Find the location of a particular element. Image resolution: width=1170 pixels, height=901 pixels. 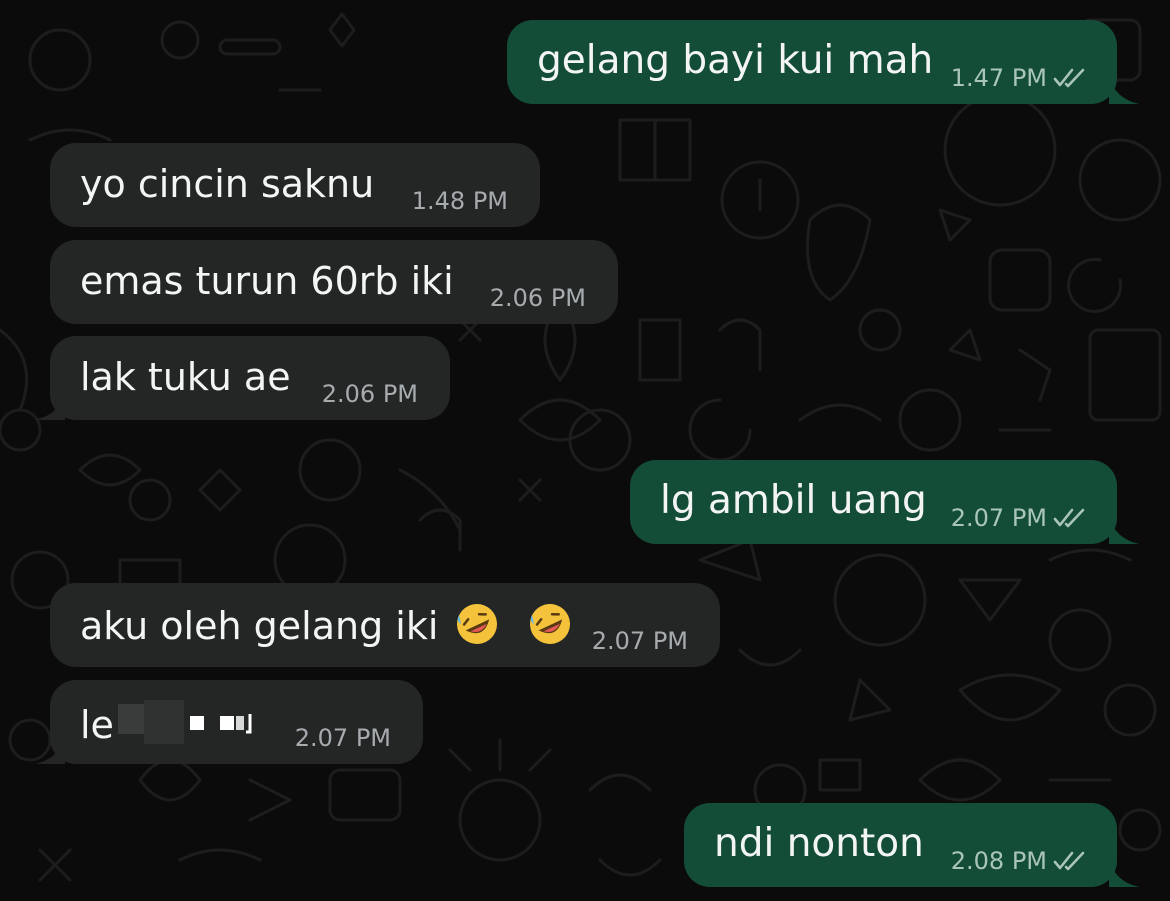

message-text: yo cincin saknu is located at coordinates (227, 184).